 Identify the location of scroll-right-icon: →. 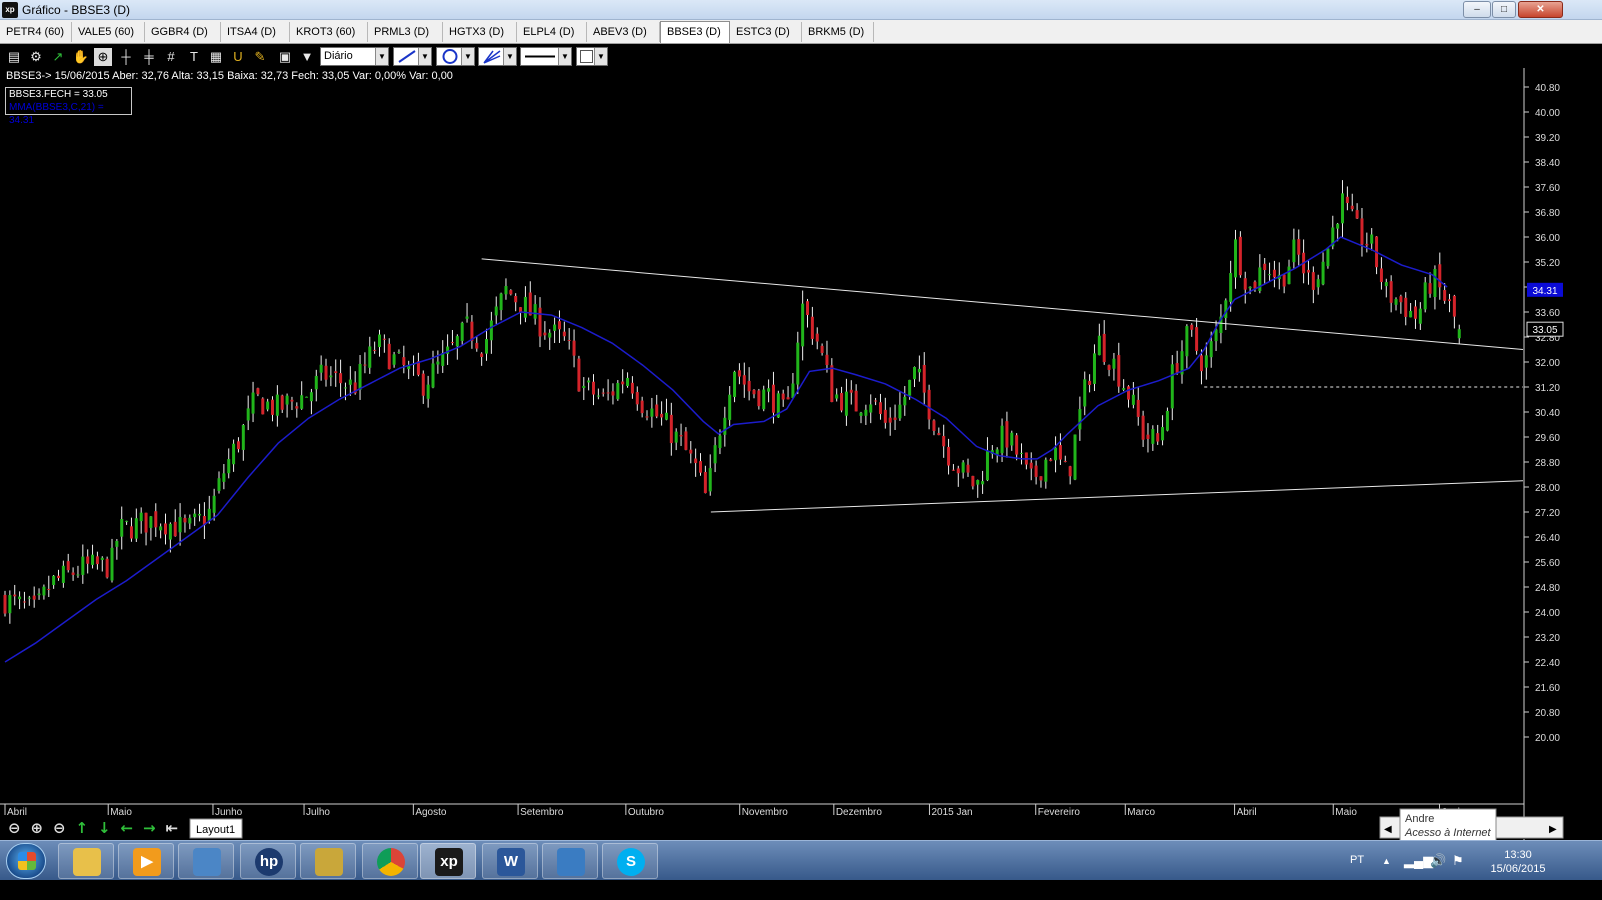
(149, 828).